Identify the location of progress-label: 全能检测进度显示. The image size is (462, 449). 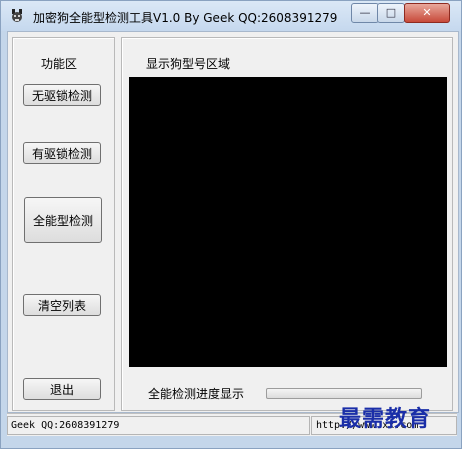
(196, 394).